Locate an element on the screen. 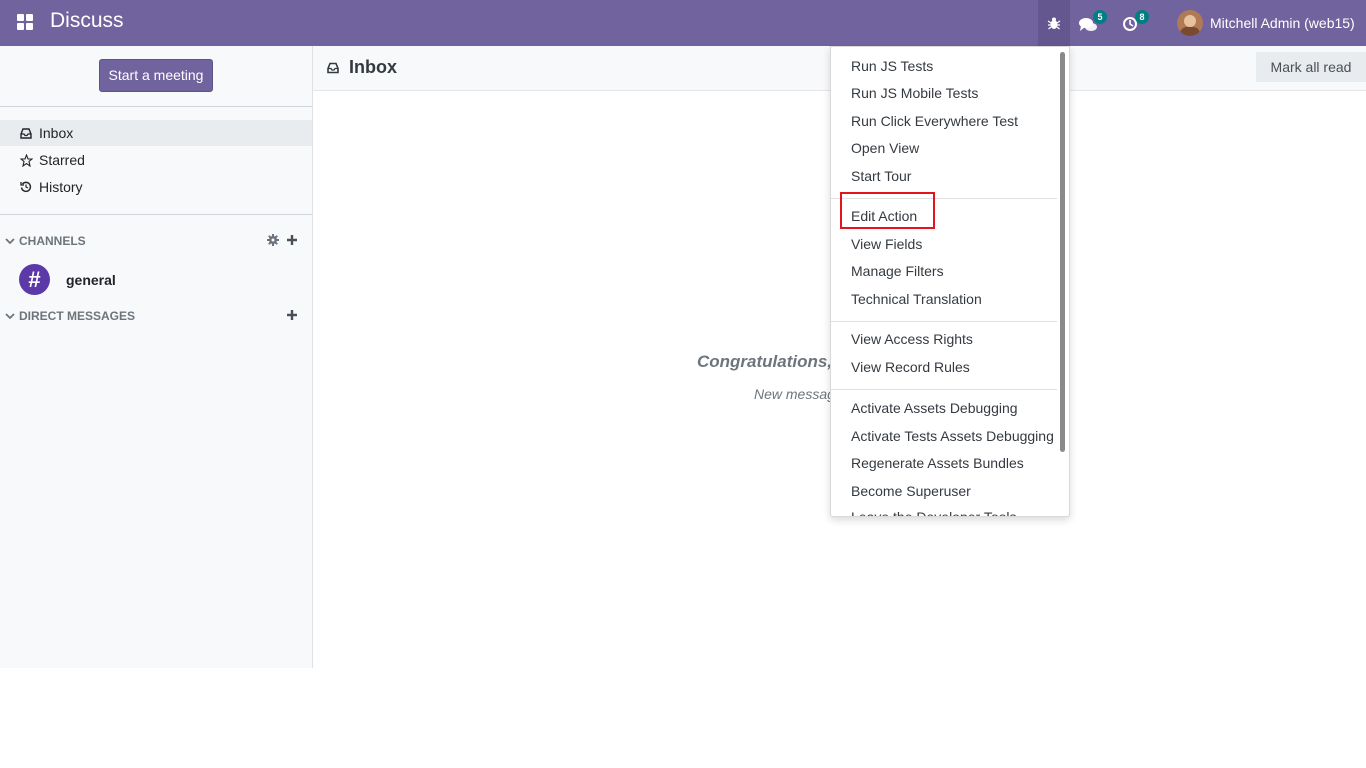  menu-item-become-superuser: Become Superuser is located at coordinates (911, 491).